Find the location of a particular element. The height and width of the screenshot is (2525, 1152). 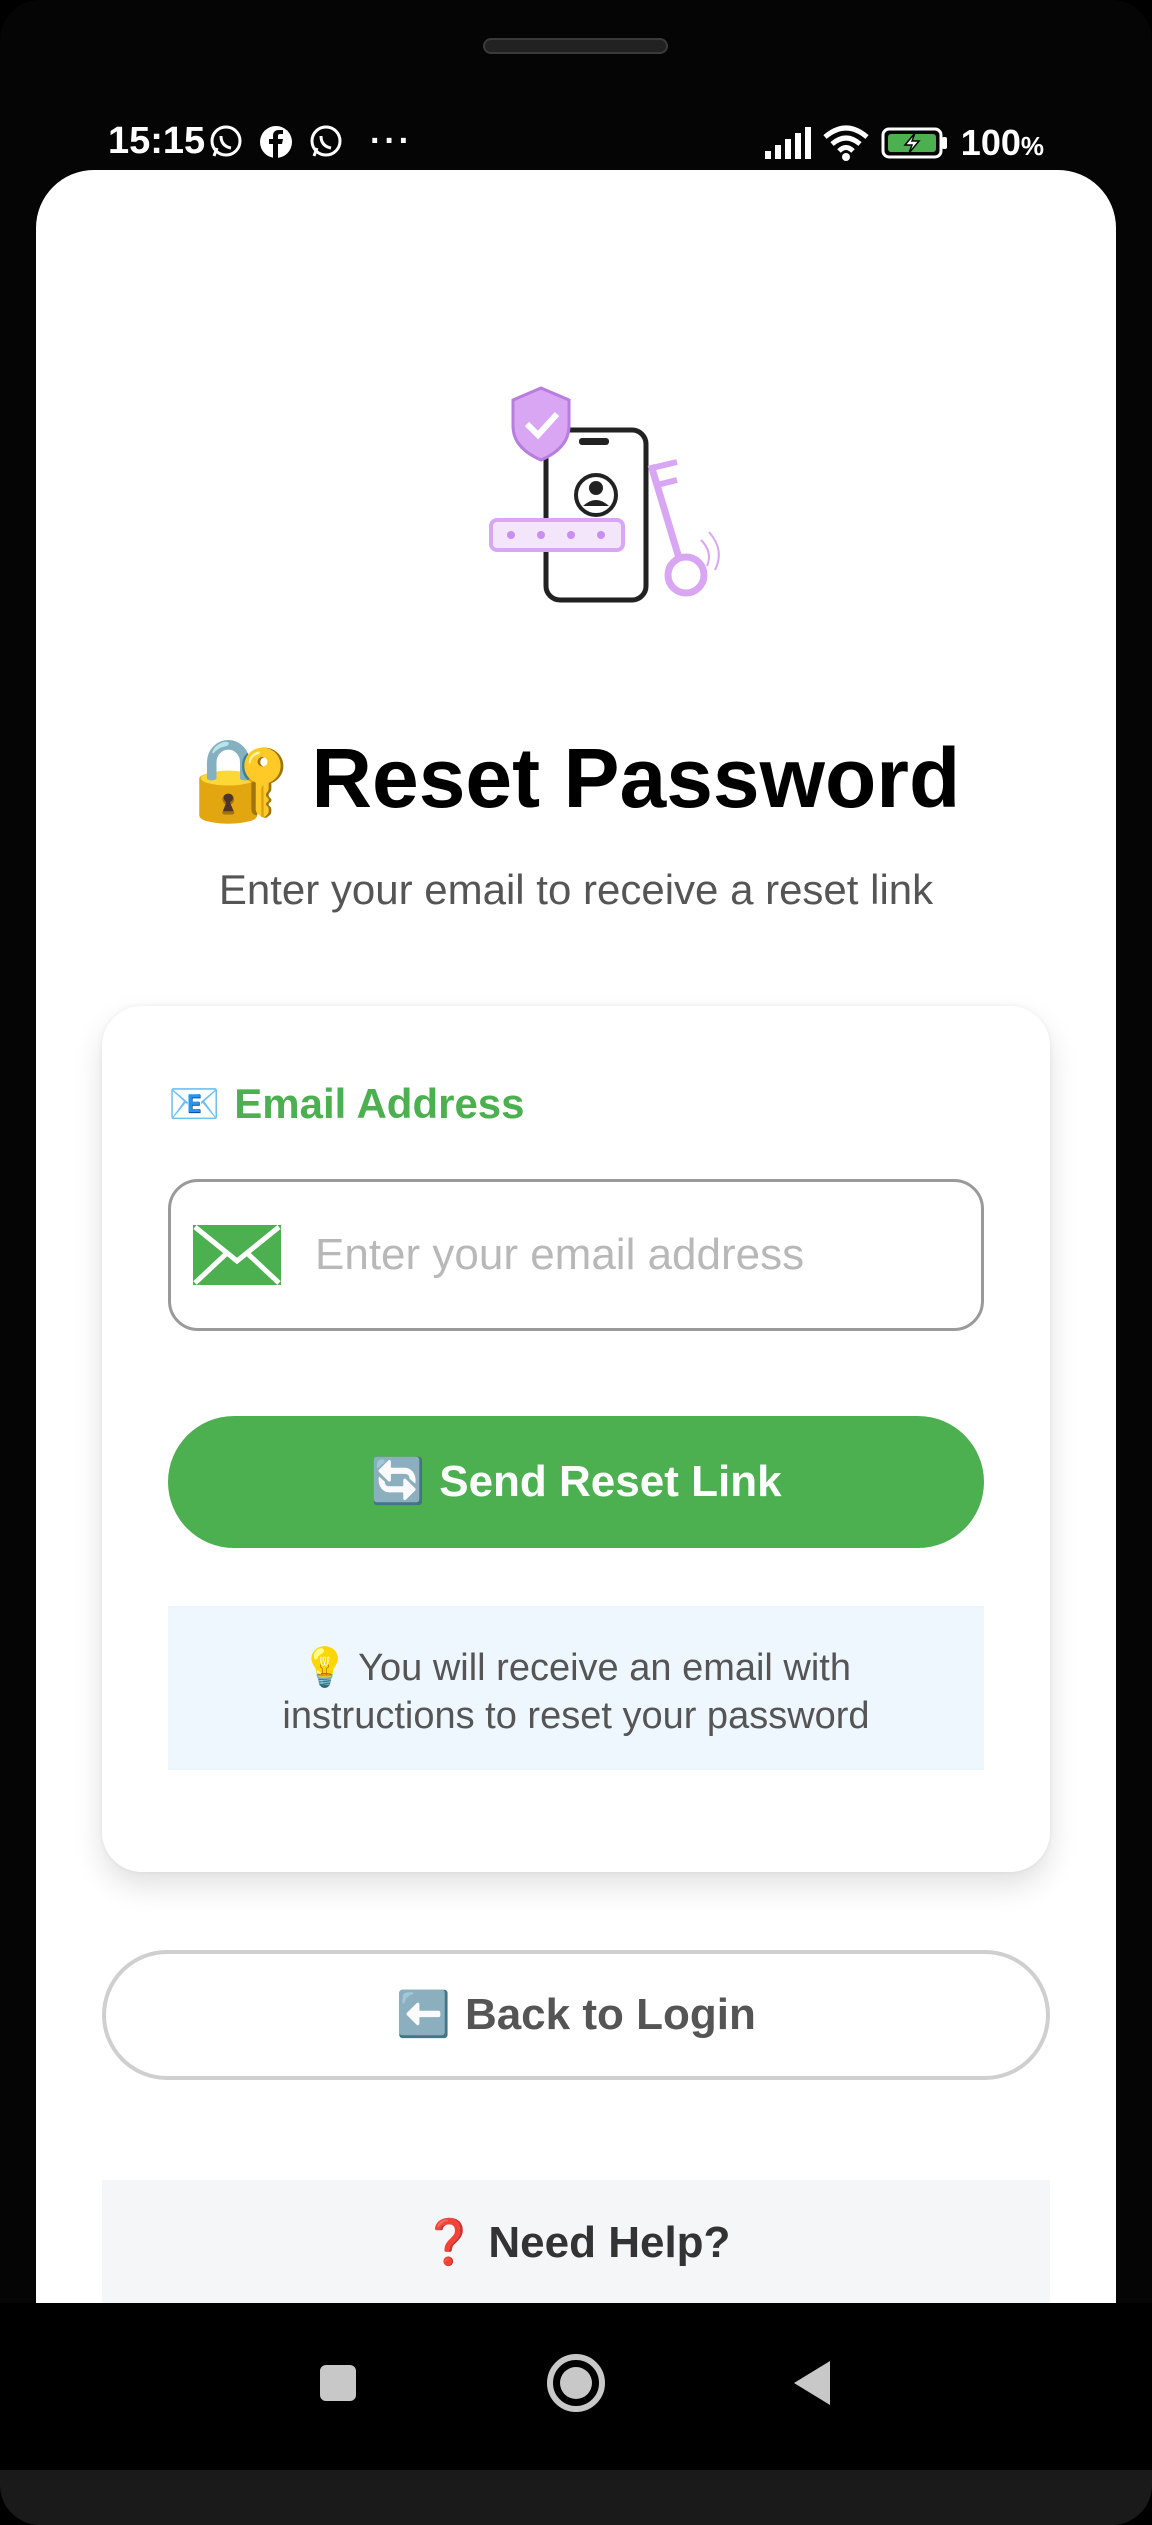

email-input is located at coordinates (625, 1255).